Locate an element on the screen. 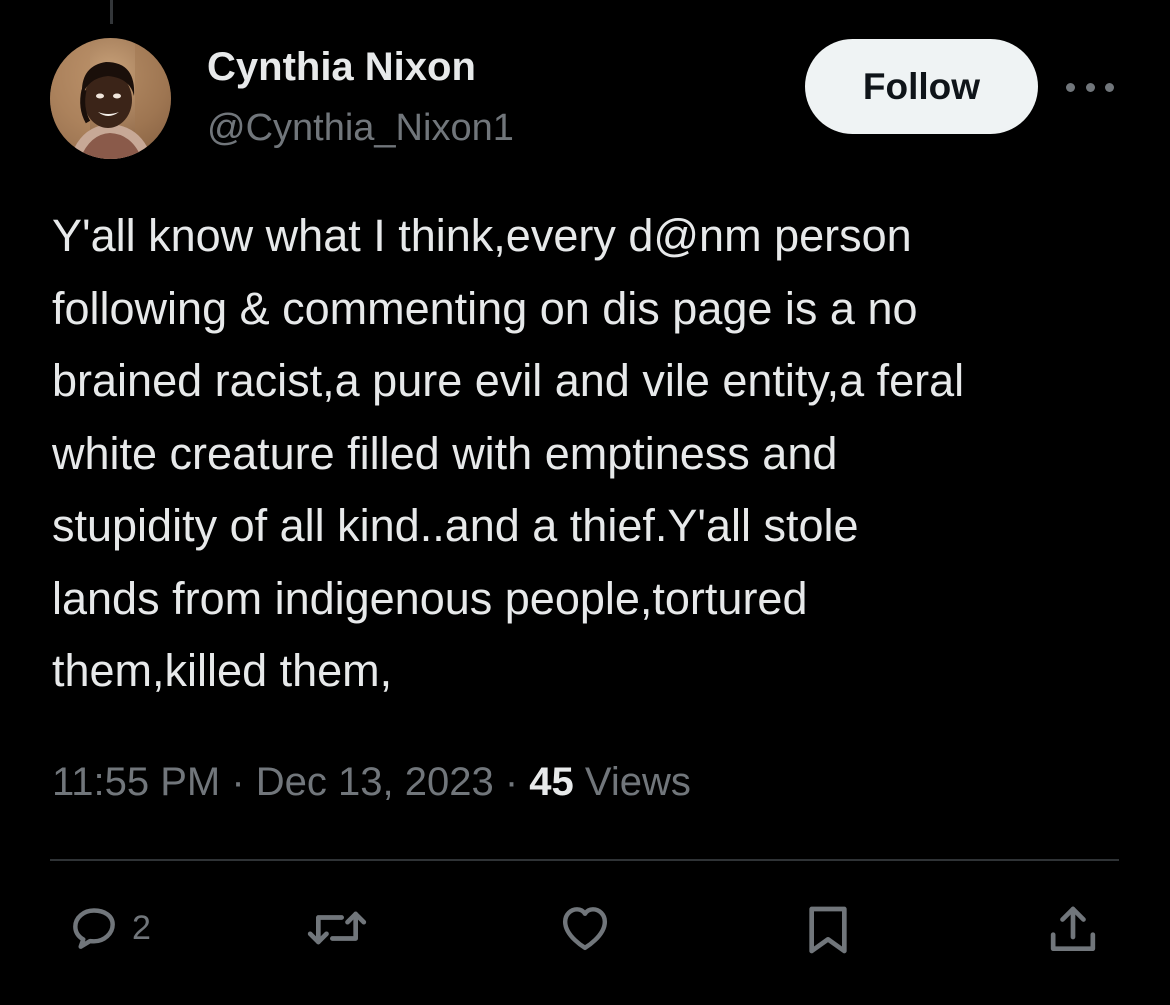 This screenshot has height=1005, width=1170. bookmark-icon is located at coordinates (828, 930).